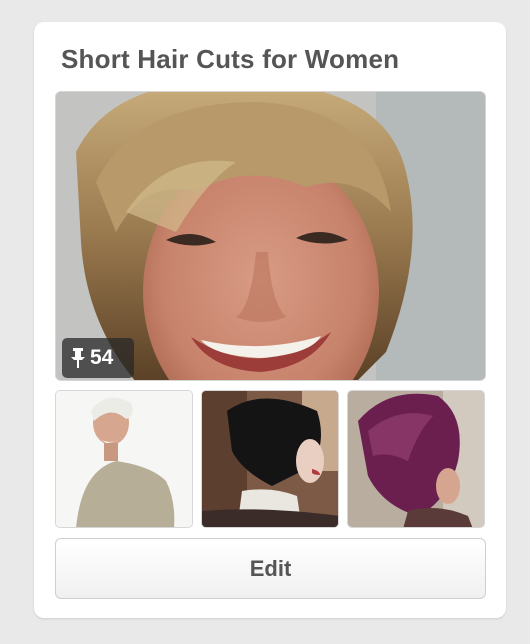  I want to click on pin-icon, so click(78, 358).